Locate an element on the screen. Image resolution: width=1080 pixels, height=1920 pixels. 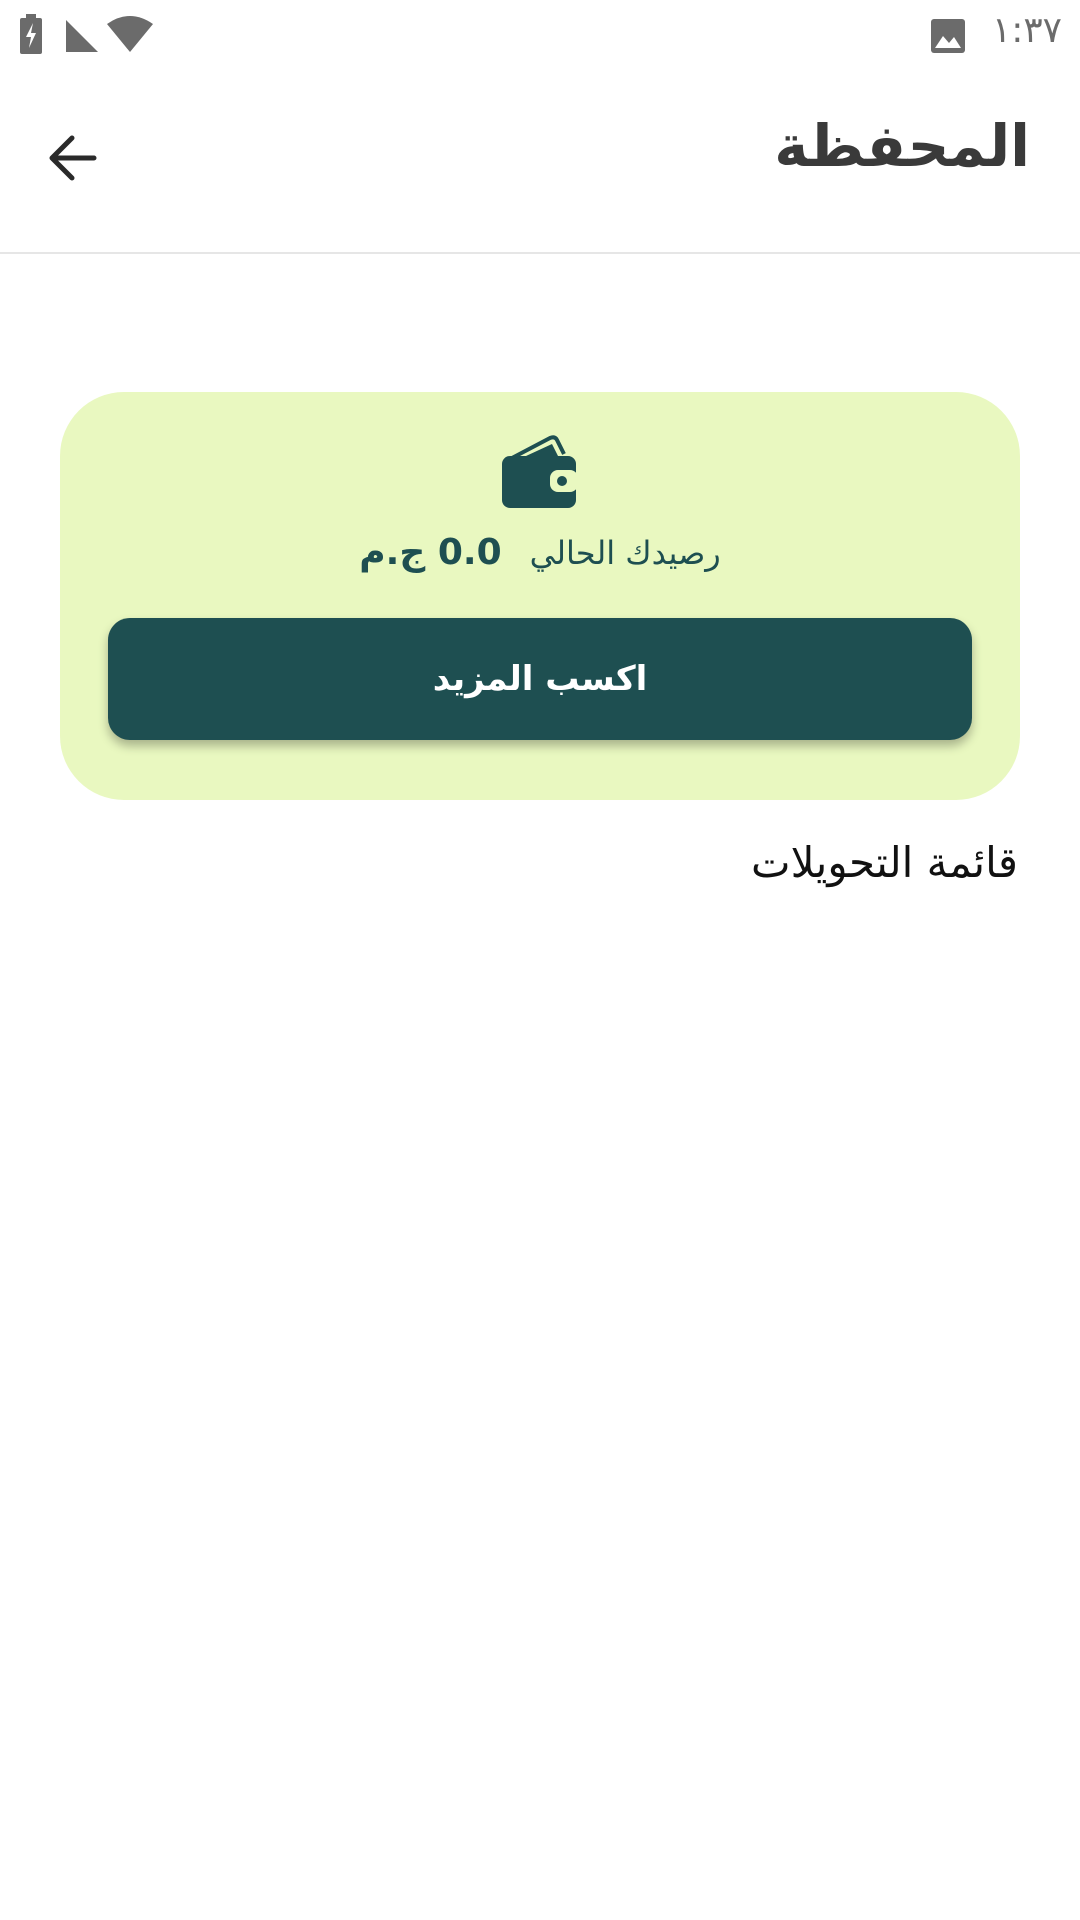
arrow-back-icon is located at coordinates (72, 160).